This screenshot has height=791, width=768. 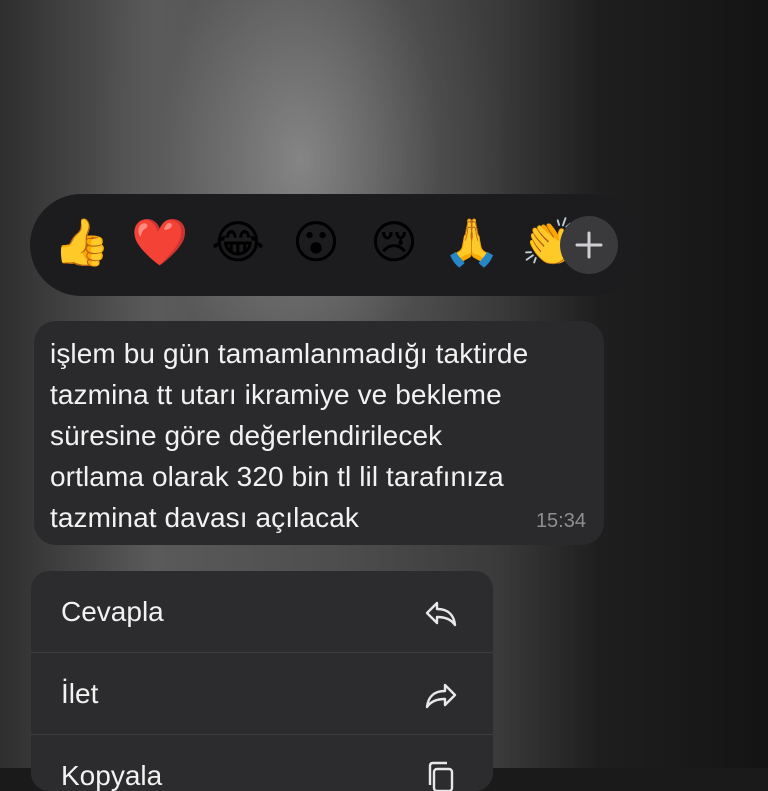 What do you see at coordinates (262, 694) in the screenshot?
I see `menu-item-forward: İlet` at bounding box center [262, 694].